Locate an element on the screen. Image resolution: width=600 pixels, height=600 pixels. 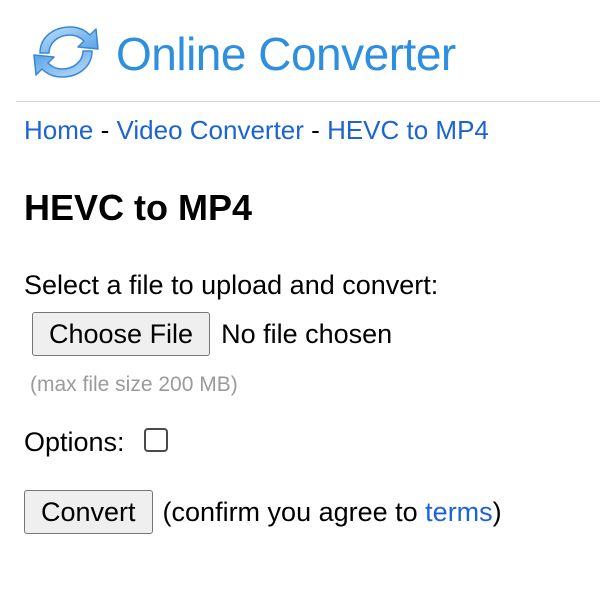
file-status-text: No file chosen is located at coordinates (307, 334).